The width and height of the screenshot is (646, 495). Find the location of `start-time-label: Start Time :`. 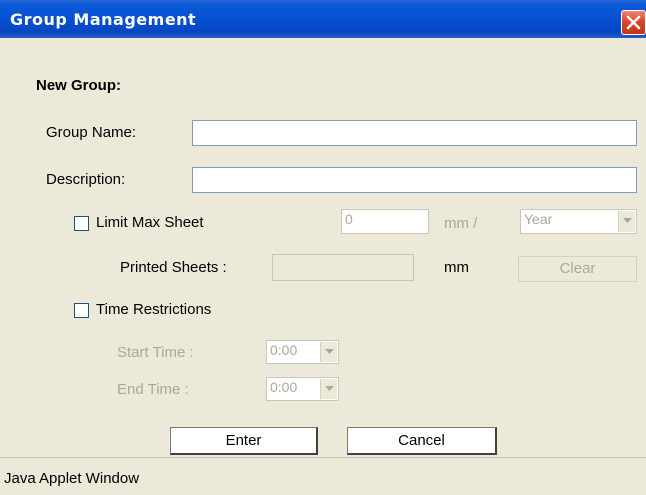

start-time-label: Start Time : is located at coordinates (155, 352).